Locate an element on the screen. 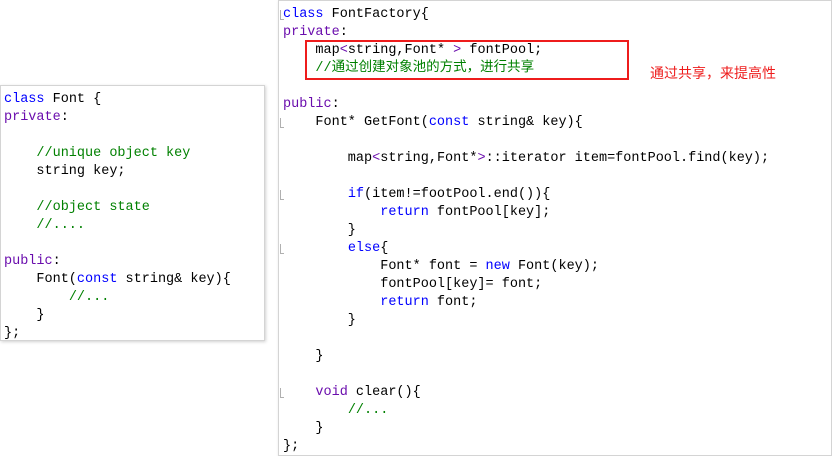 The width and height of the screenshot is (832, 456). code-token: new is located at coordinates (497, 266).